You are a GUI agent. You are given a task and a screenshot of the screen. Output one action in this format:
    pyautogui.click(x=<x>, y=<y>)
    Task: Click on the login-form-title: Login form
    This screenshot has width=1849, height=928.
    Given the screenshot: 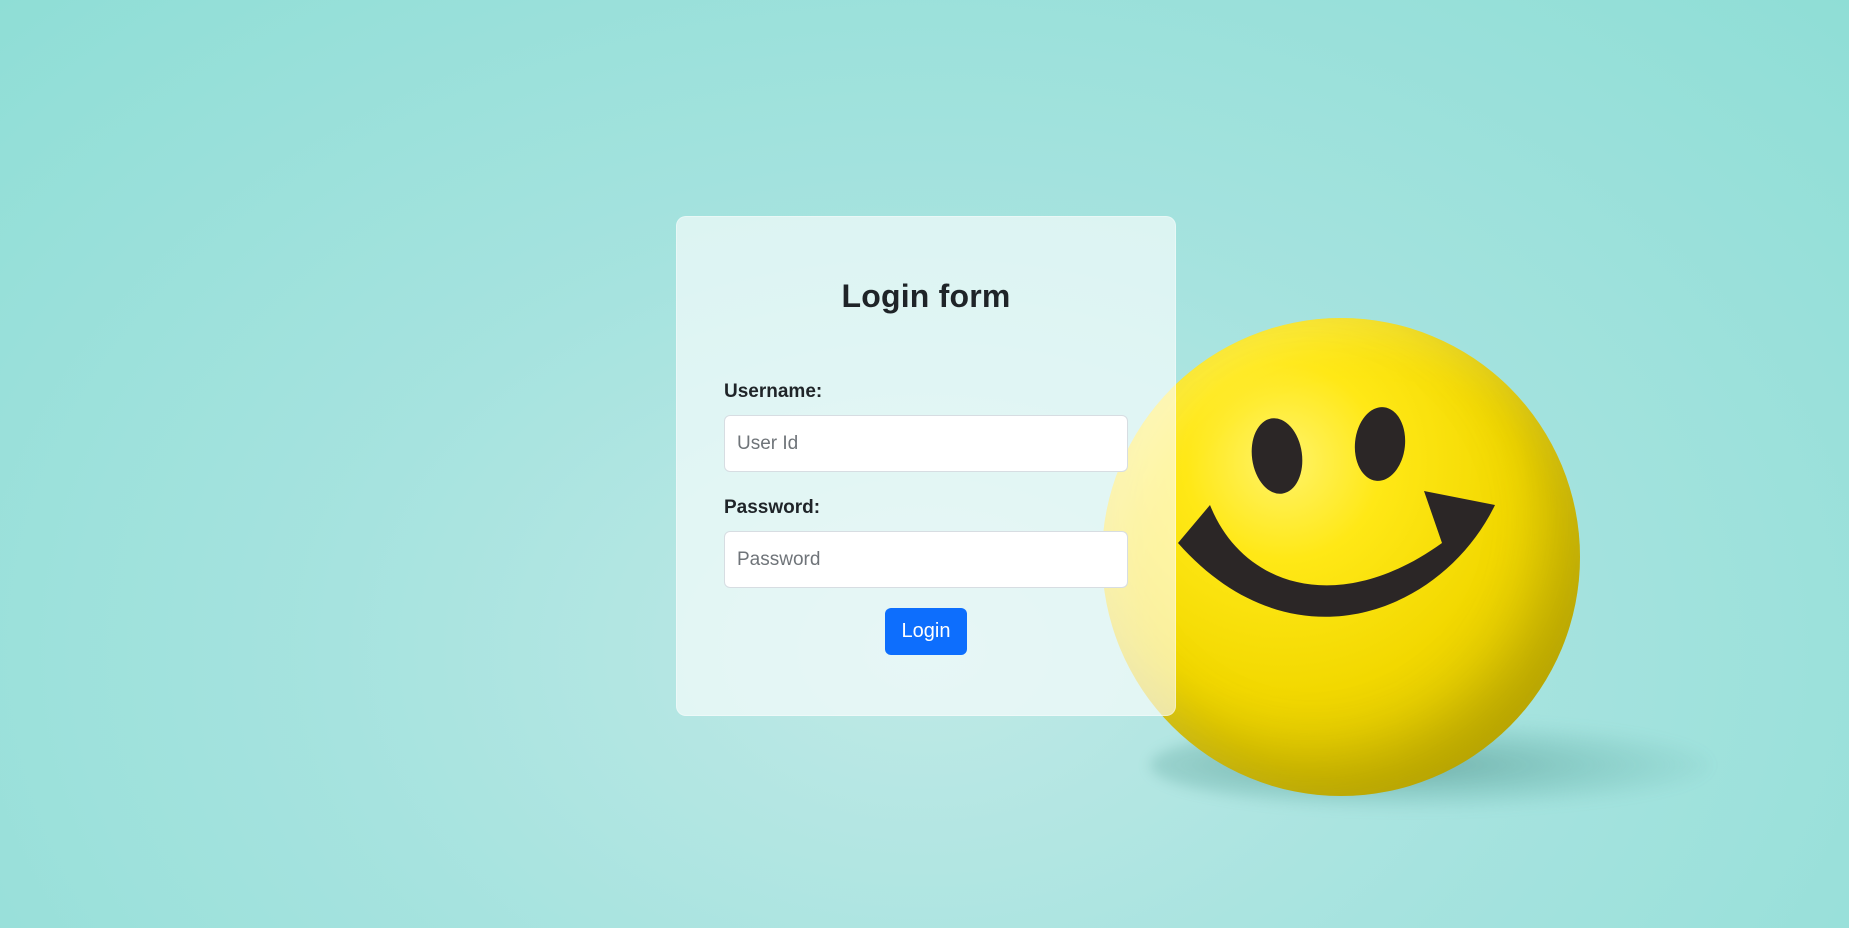 What is the action you would take?
    pyautogui.click(x=926, y=296)
    